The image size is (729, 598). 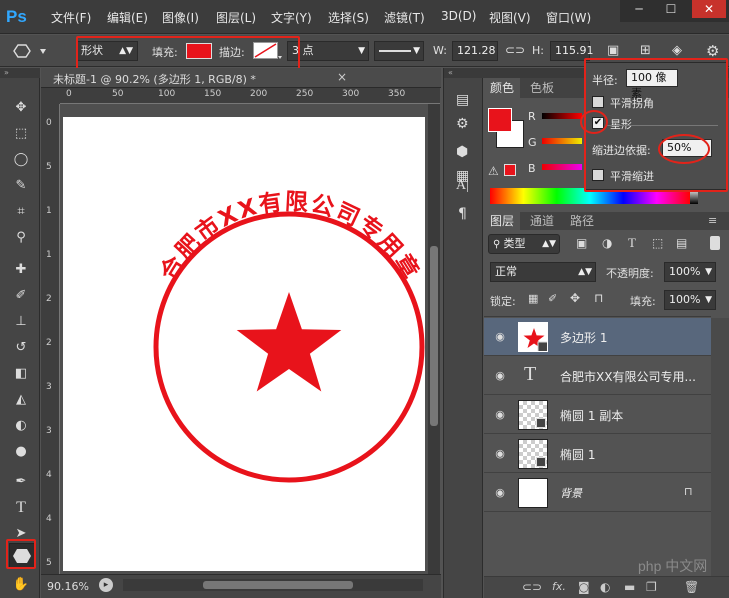 What do you see at coordinates (651, 587) in the screenshot?
I see `new-layer-icon: ❐` at bounding box center [651, 587].